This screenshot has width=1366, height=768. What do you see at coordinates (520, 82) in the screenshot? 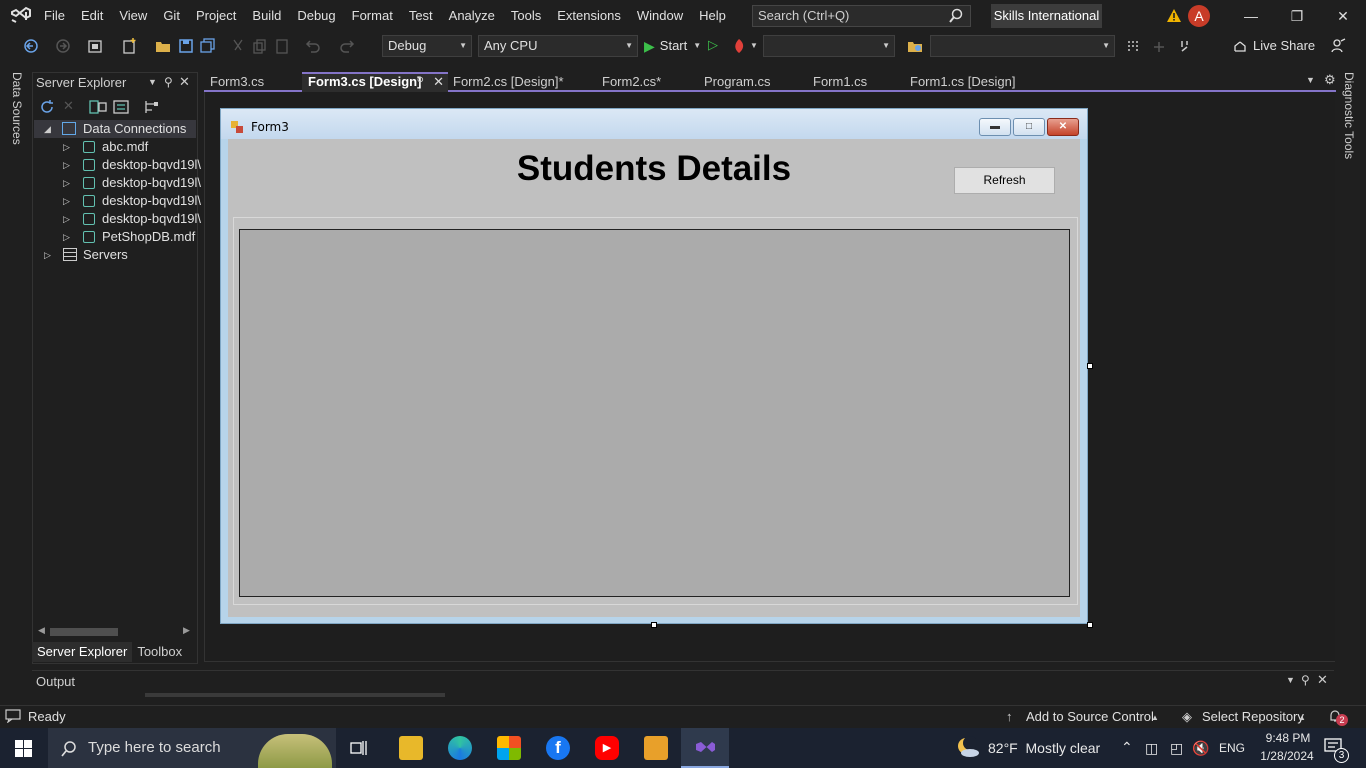
I see `tab-form2-design: Form2.cs [Design]*` at bounding box center [520, 82].